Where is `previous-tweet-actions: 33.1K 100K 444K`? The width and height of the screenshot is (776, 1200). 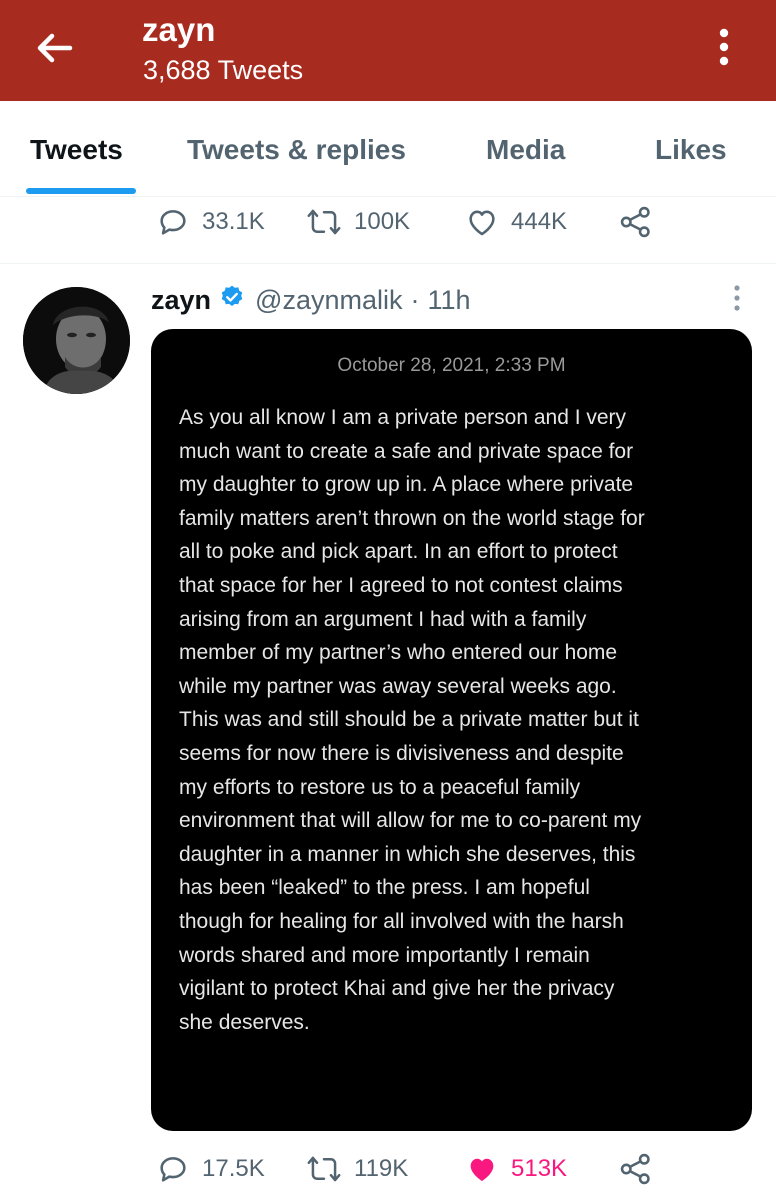
previous-tweet-actions: 33.1K 100K 444K is located at coordinates (388, 222).